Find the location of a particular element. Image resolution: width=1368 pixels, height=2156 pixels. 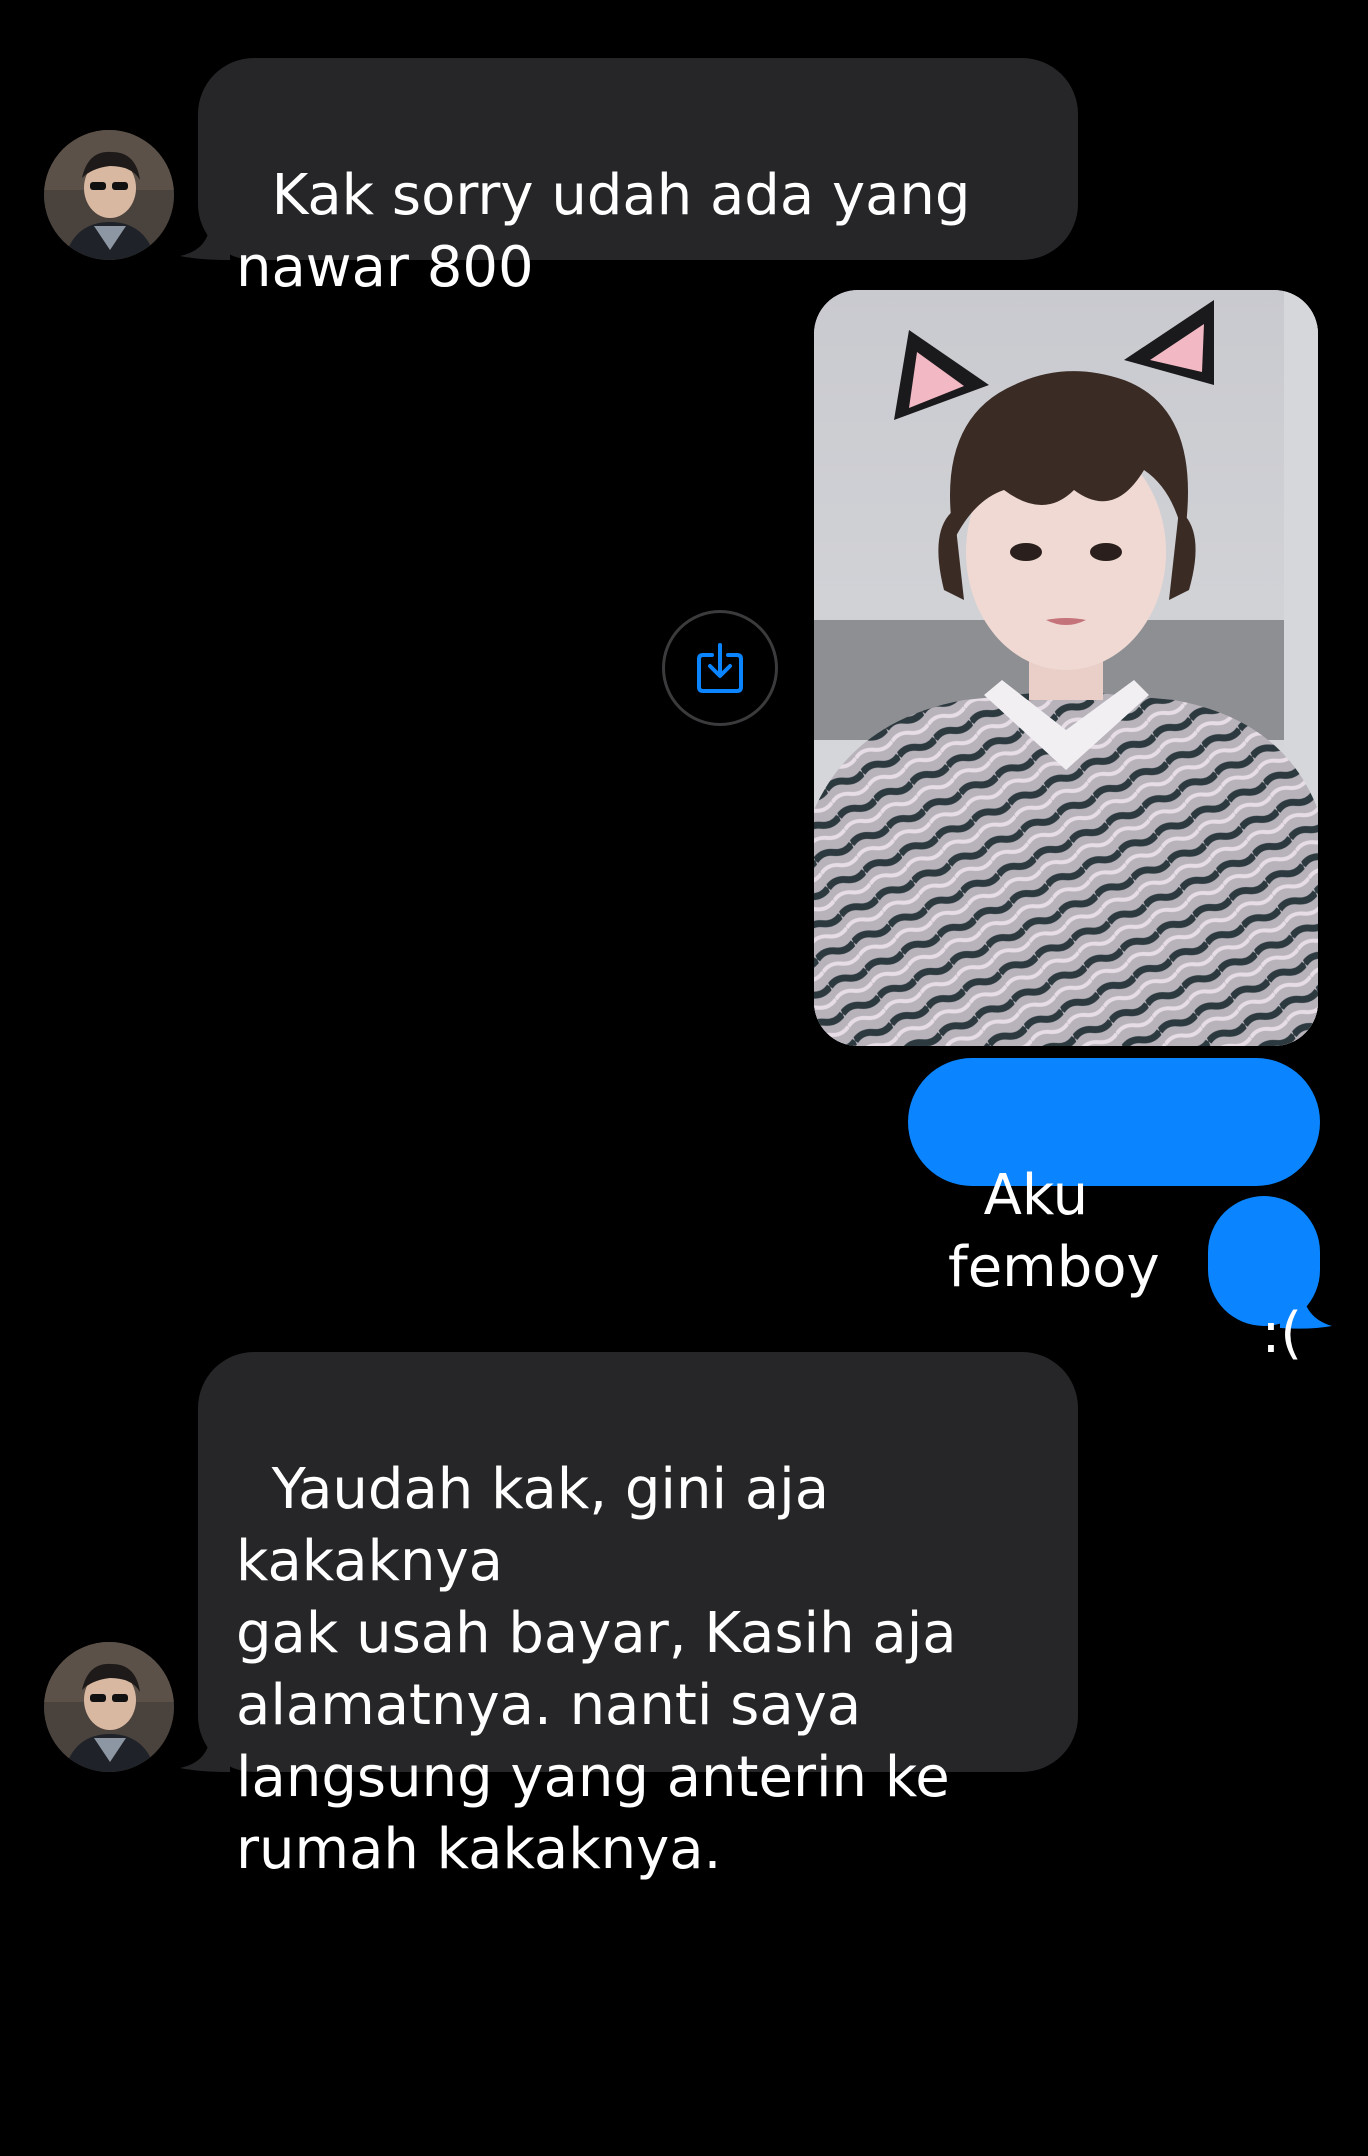

download-button is located at coordinates (720, 668).